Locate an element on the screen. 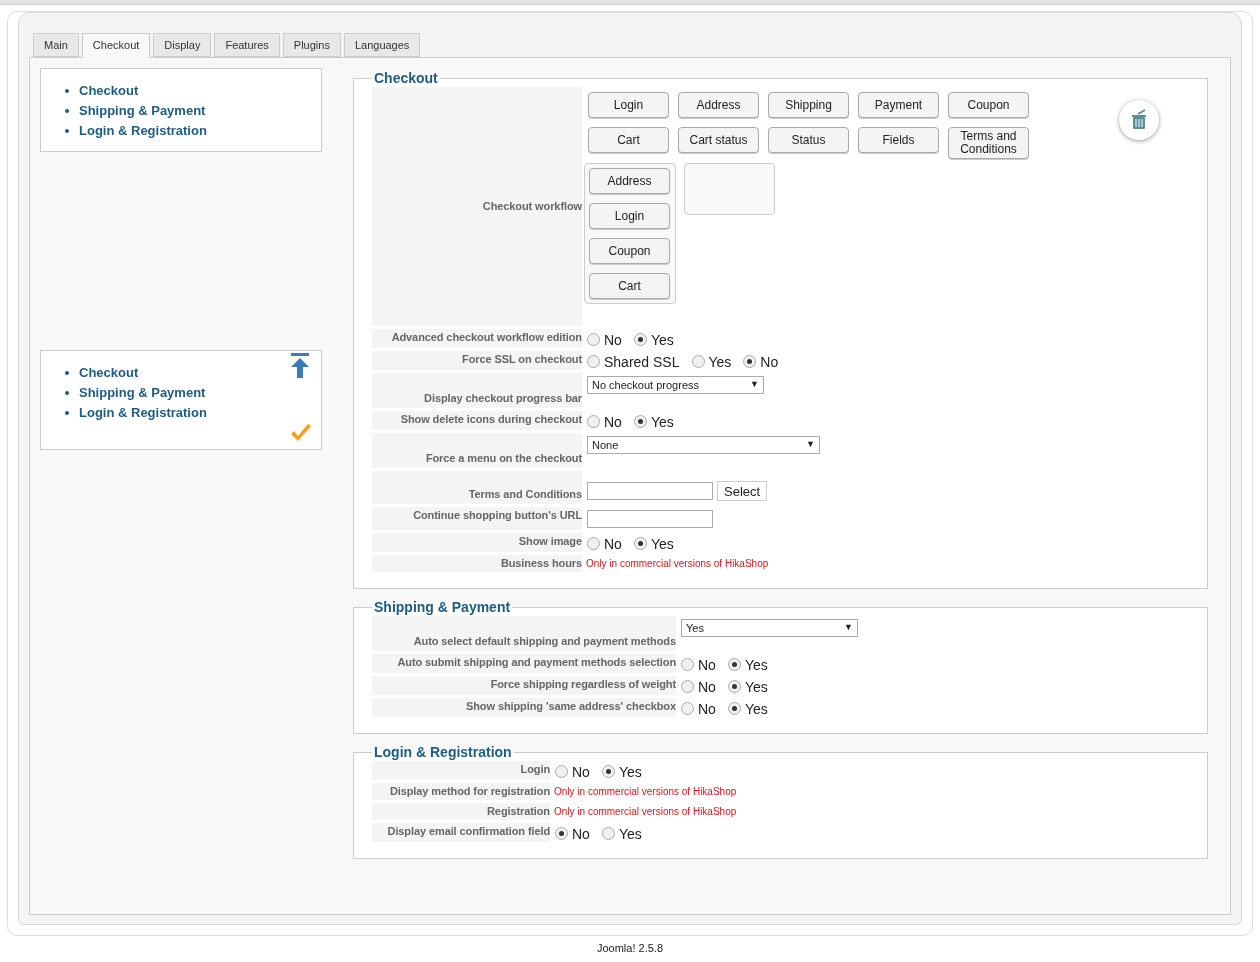 This screenshot has width=1260, height=962. trash-icon is located at coordinates (1139, 120).